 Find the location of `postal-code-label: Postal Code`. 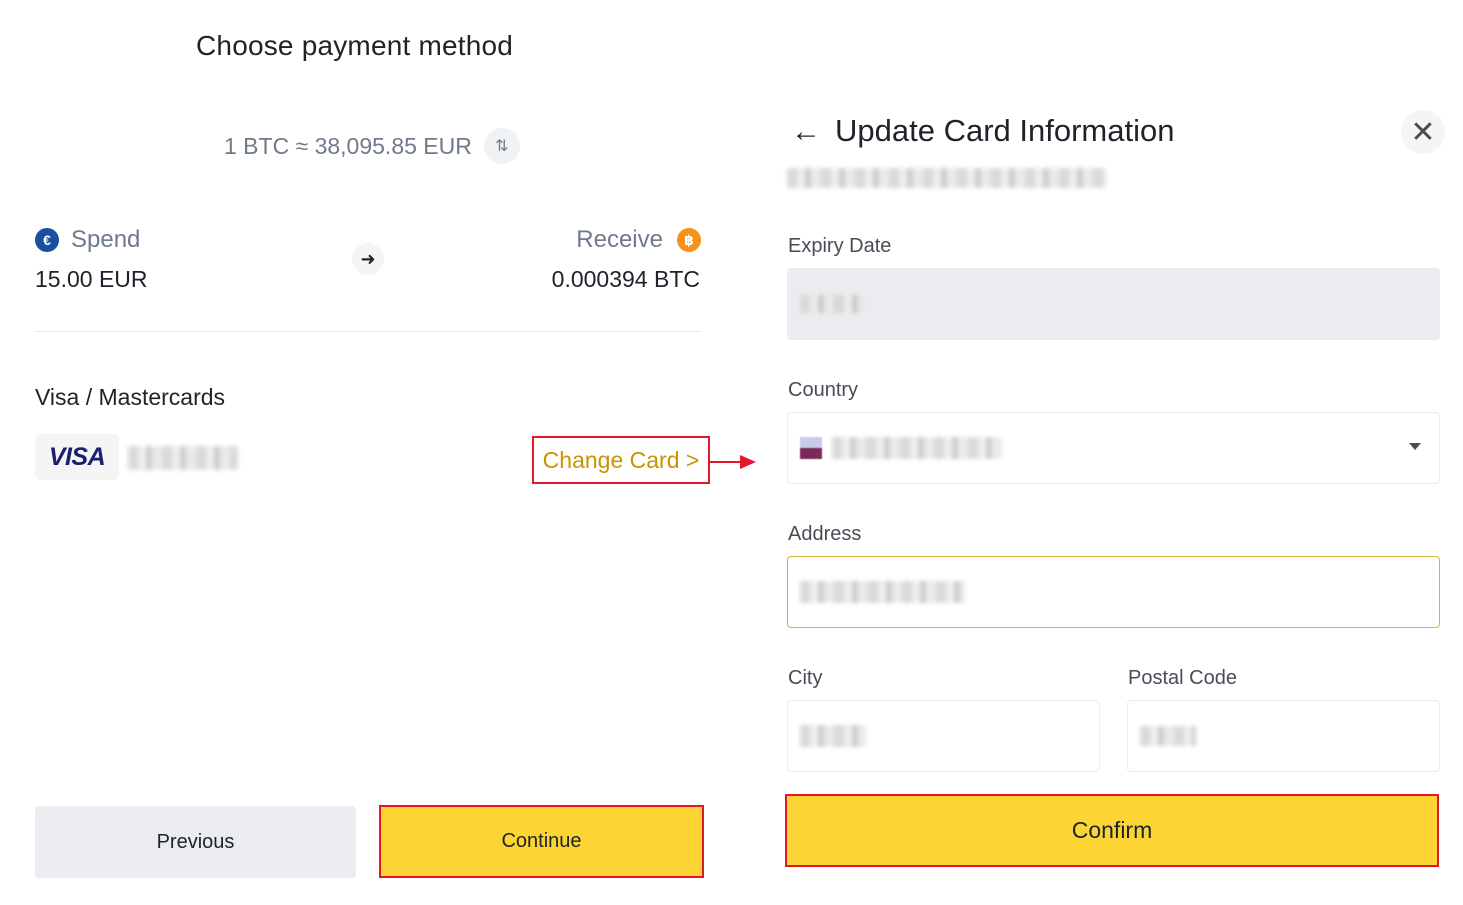

postal-code-label: Postal Code is located at coordinates (1182, 678).